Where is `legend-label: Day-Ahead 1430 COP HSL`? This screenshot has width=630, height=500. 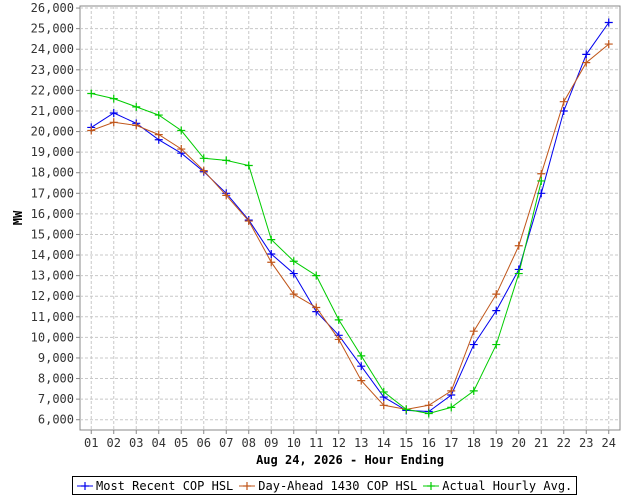
legend-label: Day-Ahead 1430 COP HSL is located at coordinates (338, 485).